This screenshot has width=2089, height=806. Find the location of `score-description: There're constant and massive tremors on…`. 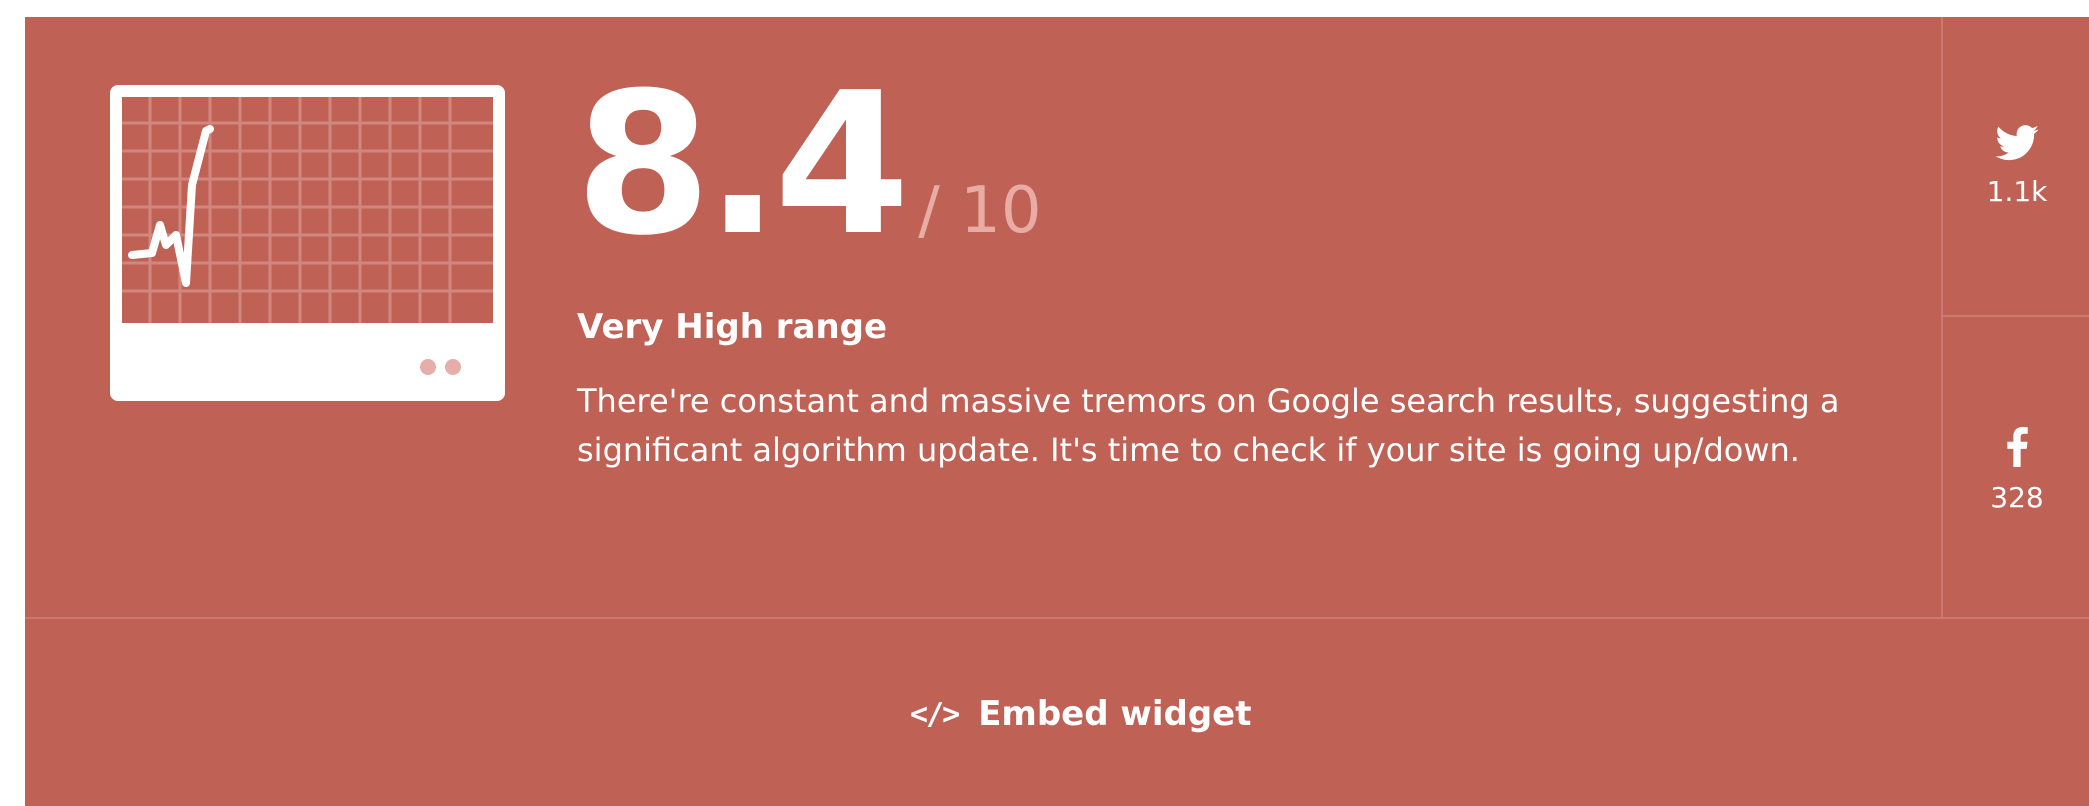

score-description: There're constant and massive tremors on… is located at coordinates (1208, 425).